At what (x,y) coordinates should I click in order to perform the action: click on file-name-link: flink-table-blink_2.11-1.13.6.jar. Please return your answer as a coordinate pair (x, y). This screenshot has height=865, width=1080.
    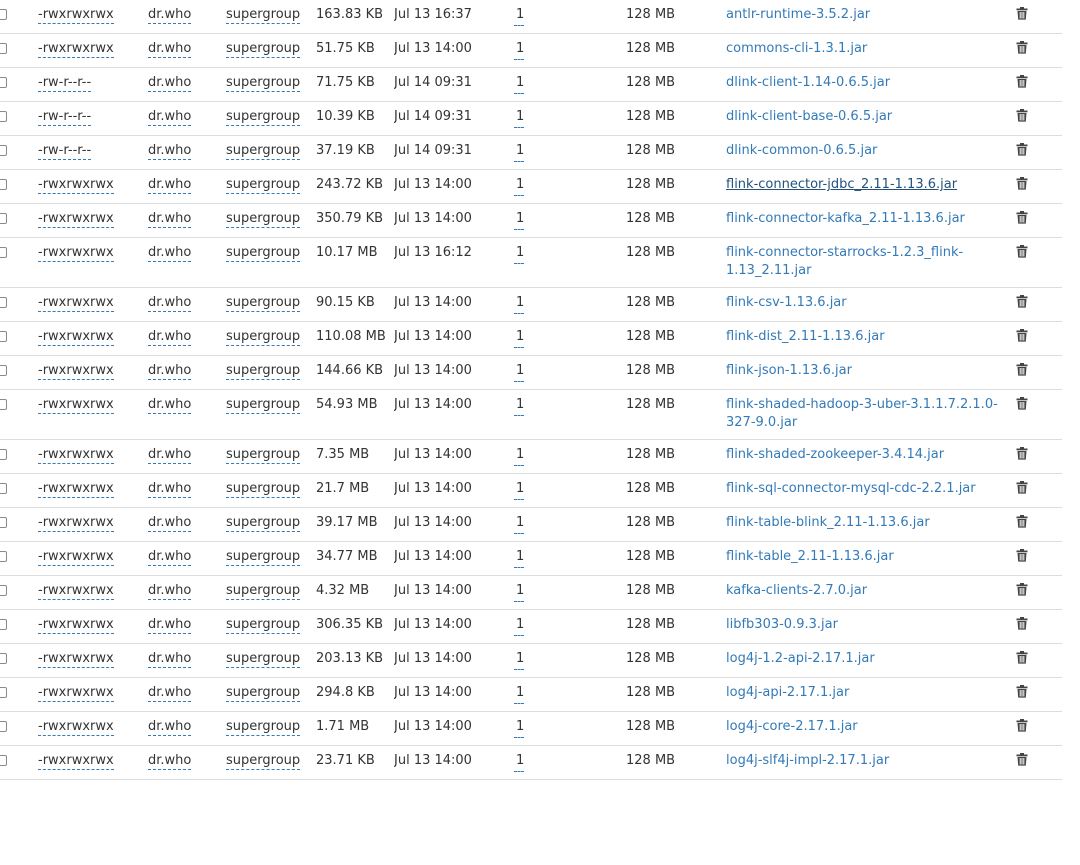
    Looking at the image, I should click on (828, 522).